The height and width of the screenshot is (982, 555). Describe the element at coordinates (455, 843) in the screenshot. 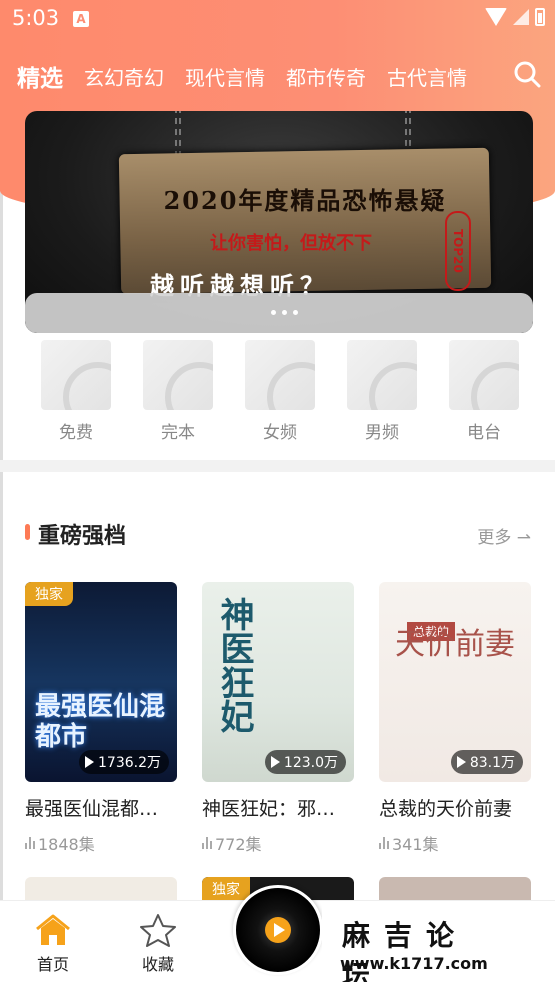

I see `episode-count: 341集` at that location.